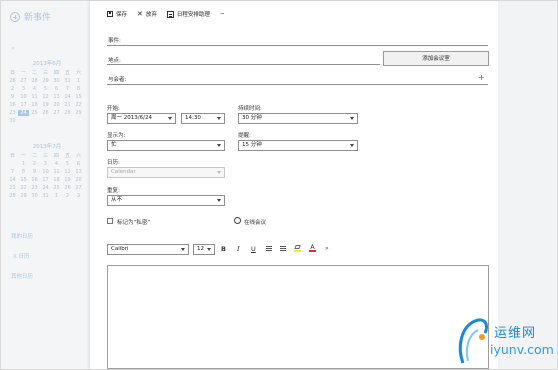  What do you see at coordinates (297, 248) in the screenshot?
I see `highlight-icon` at bounding box center [297, 248].